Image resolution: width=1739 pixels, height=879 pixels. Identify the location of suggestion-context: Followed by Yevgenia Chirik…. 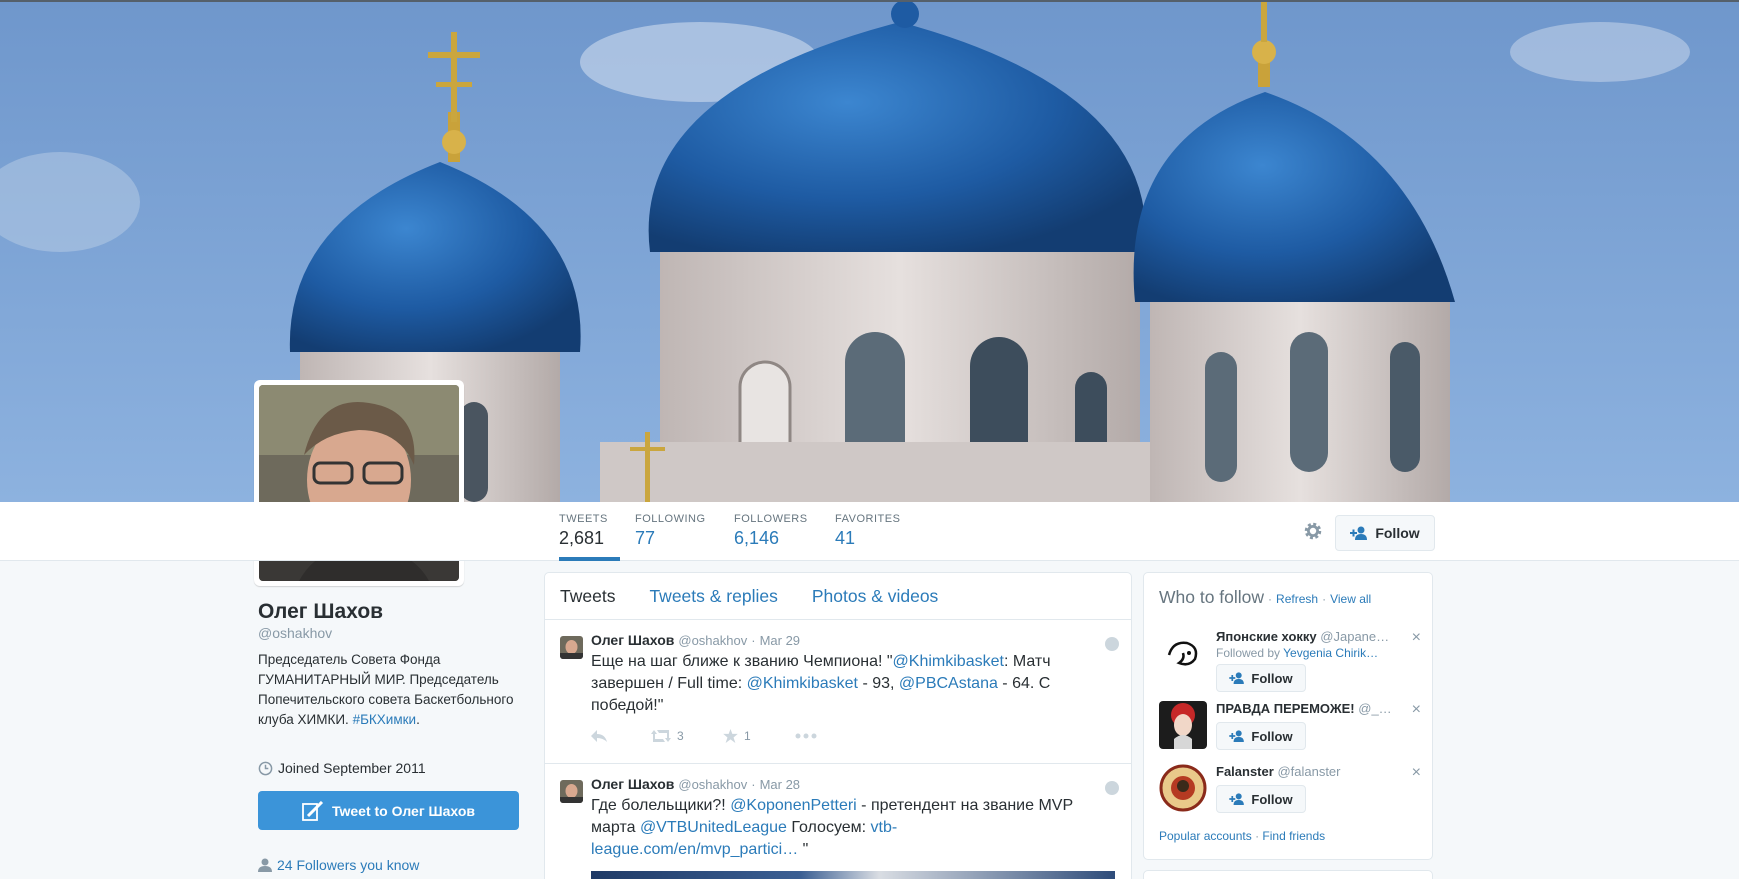
(1297, 653).